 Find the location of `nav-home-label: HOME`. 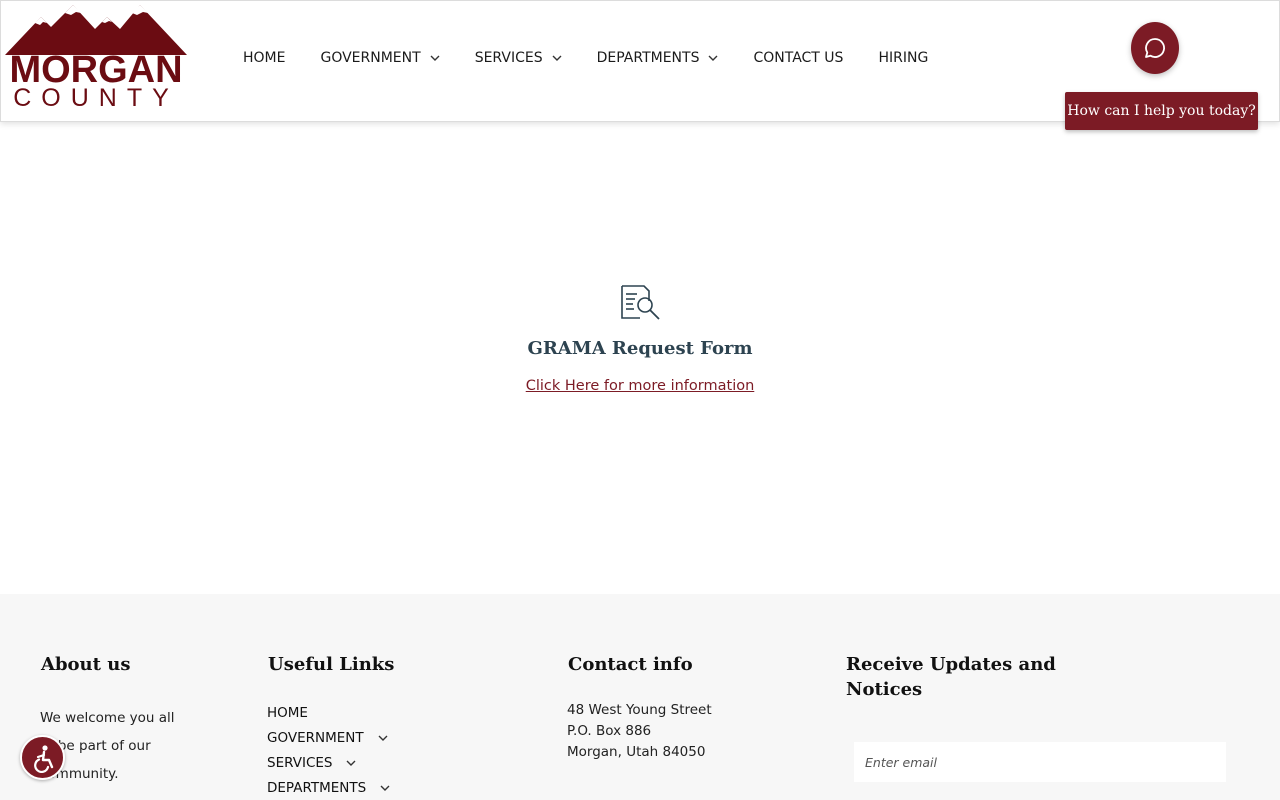

nav-home-label: HOME is located at coordinates (264, 58).